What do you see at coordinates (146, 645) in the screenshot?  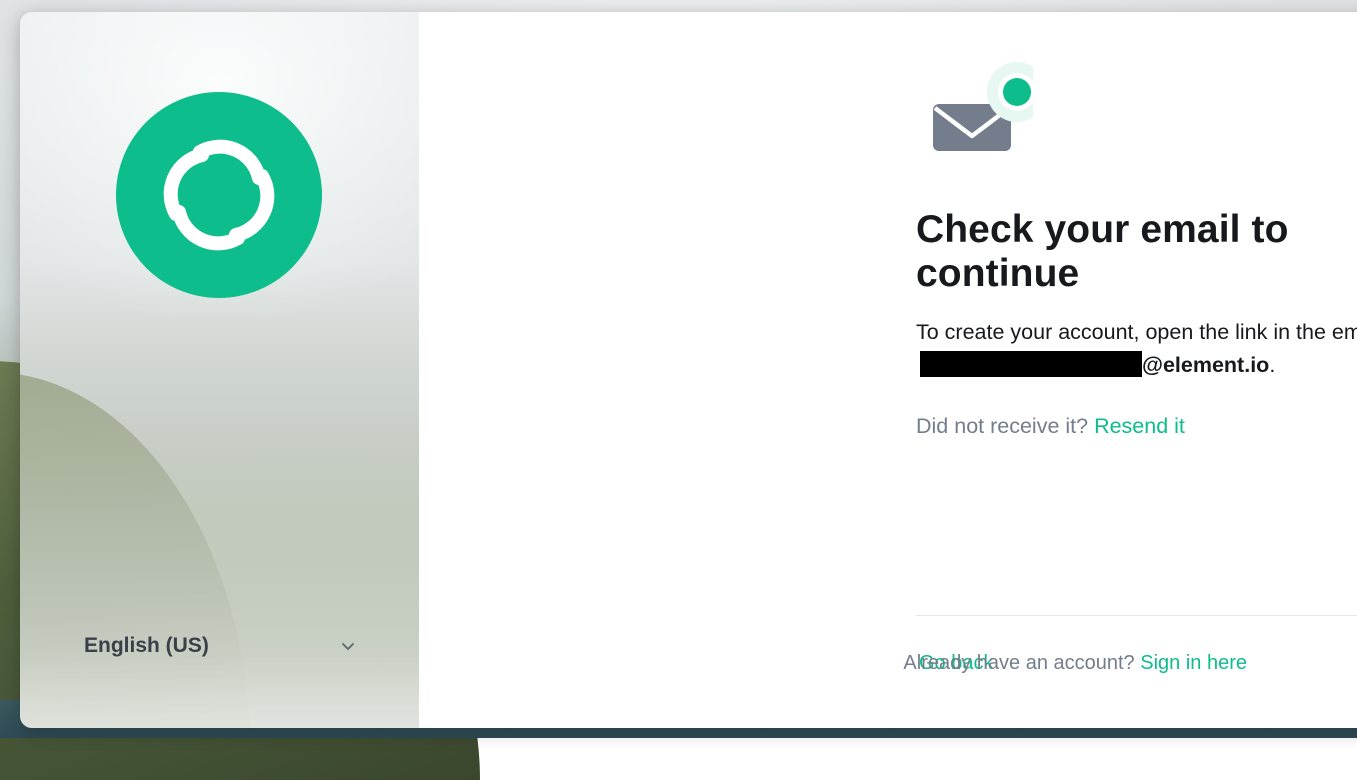 I see `language-selected-label: English (US)` at bounding box center [146, 645].